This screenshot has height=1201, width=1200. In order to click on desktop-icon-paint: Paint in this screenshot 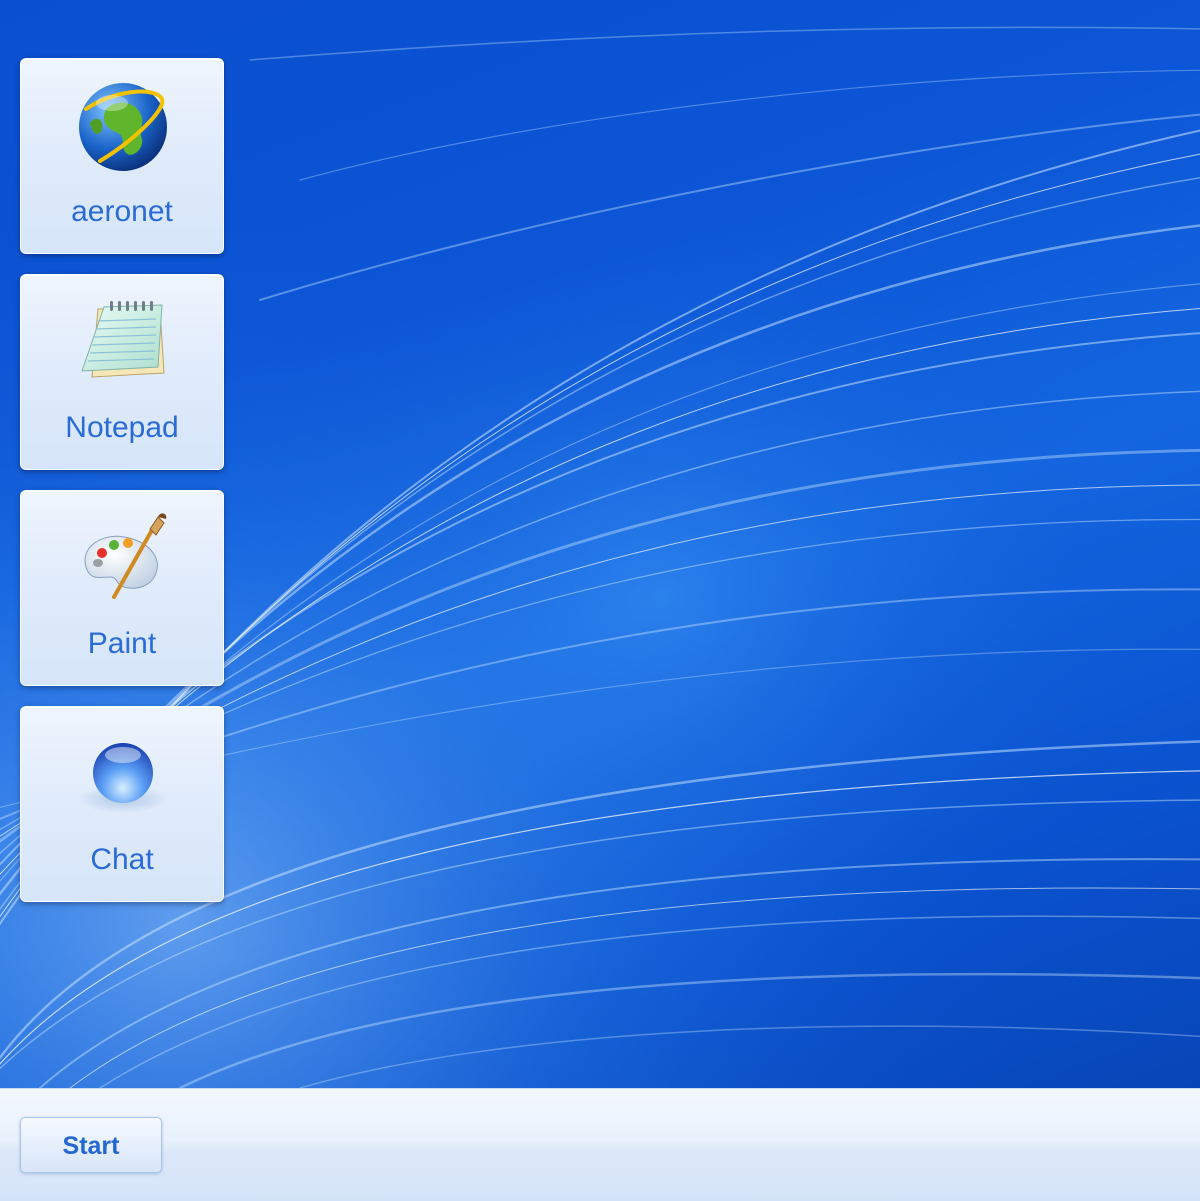, I will do `click(122, 588)`.